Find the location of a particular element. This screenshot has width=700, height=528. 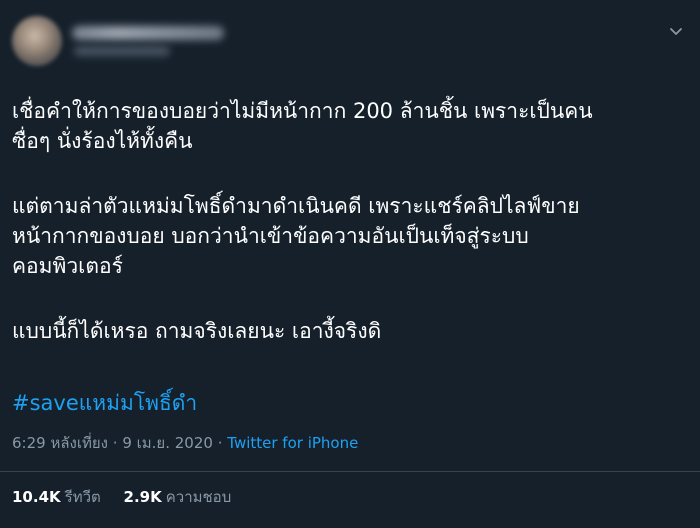

hashtag-link: #saveแหม่มโพธิ์ดำ is located at coordinates (104, 403).